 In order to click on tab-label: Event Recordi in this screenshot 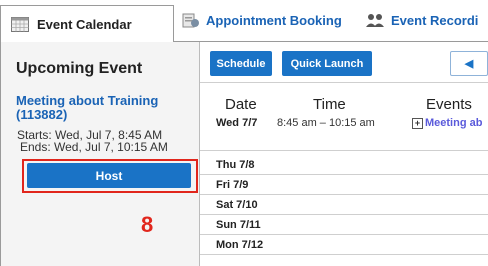, I will do `click(435, 20)`.